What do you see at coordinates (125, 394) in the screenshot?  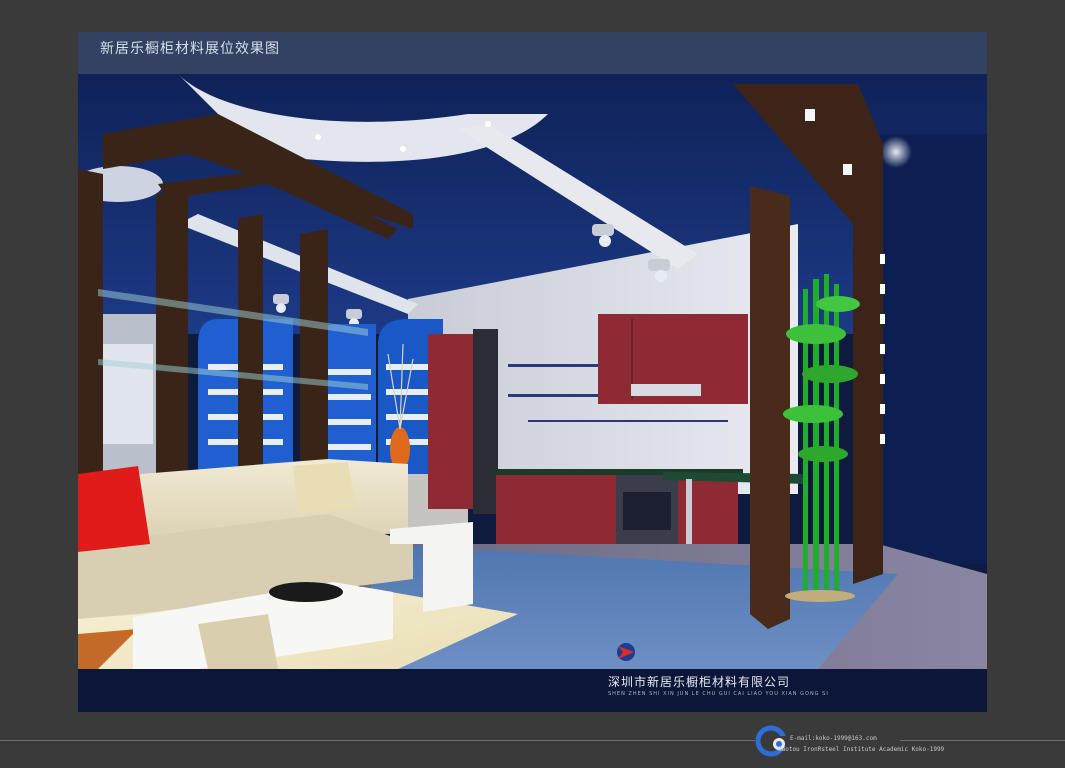 I see `marble-sample` at bounding box center [125, 394].